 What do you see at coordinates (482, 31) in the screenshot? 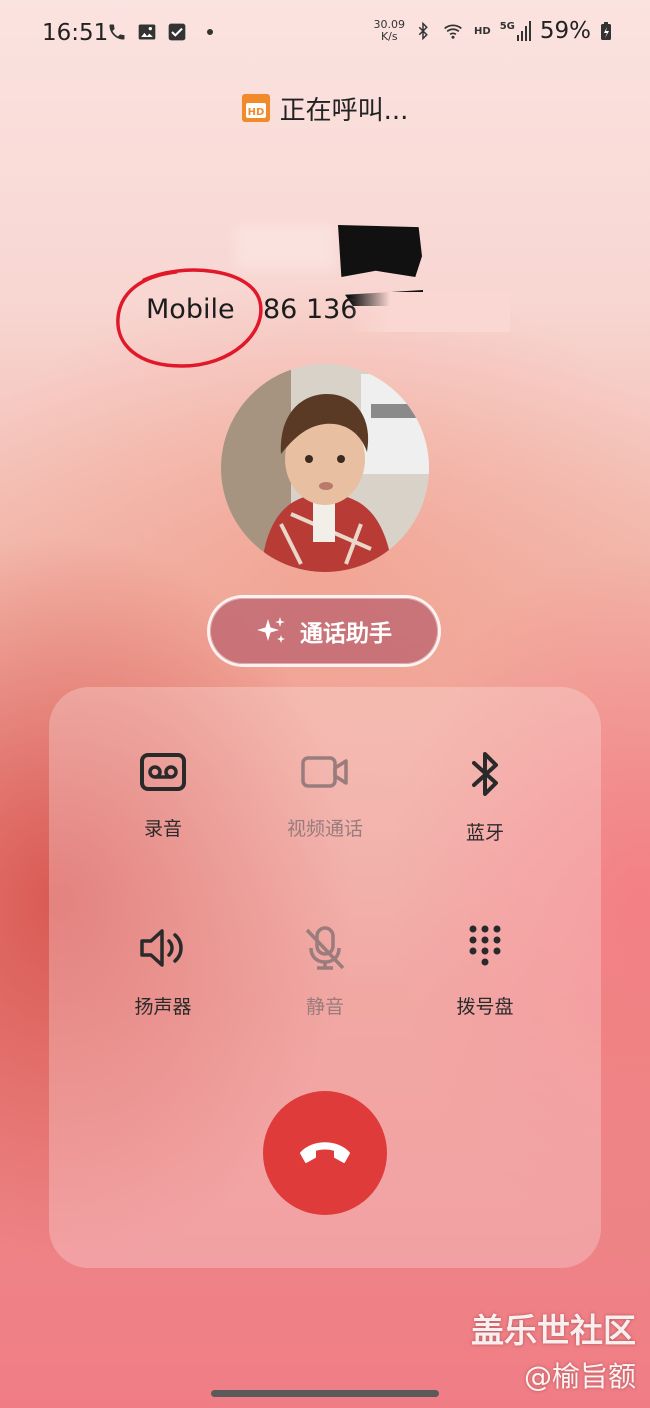
I see `hd-voice-indicator: HD` at bounding box center [482, 31].